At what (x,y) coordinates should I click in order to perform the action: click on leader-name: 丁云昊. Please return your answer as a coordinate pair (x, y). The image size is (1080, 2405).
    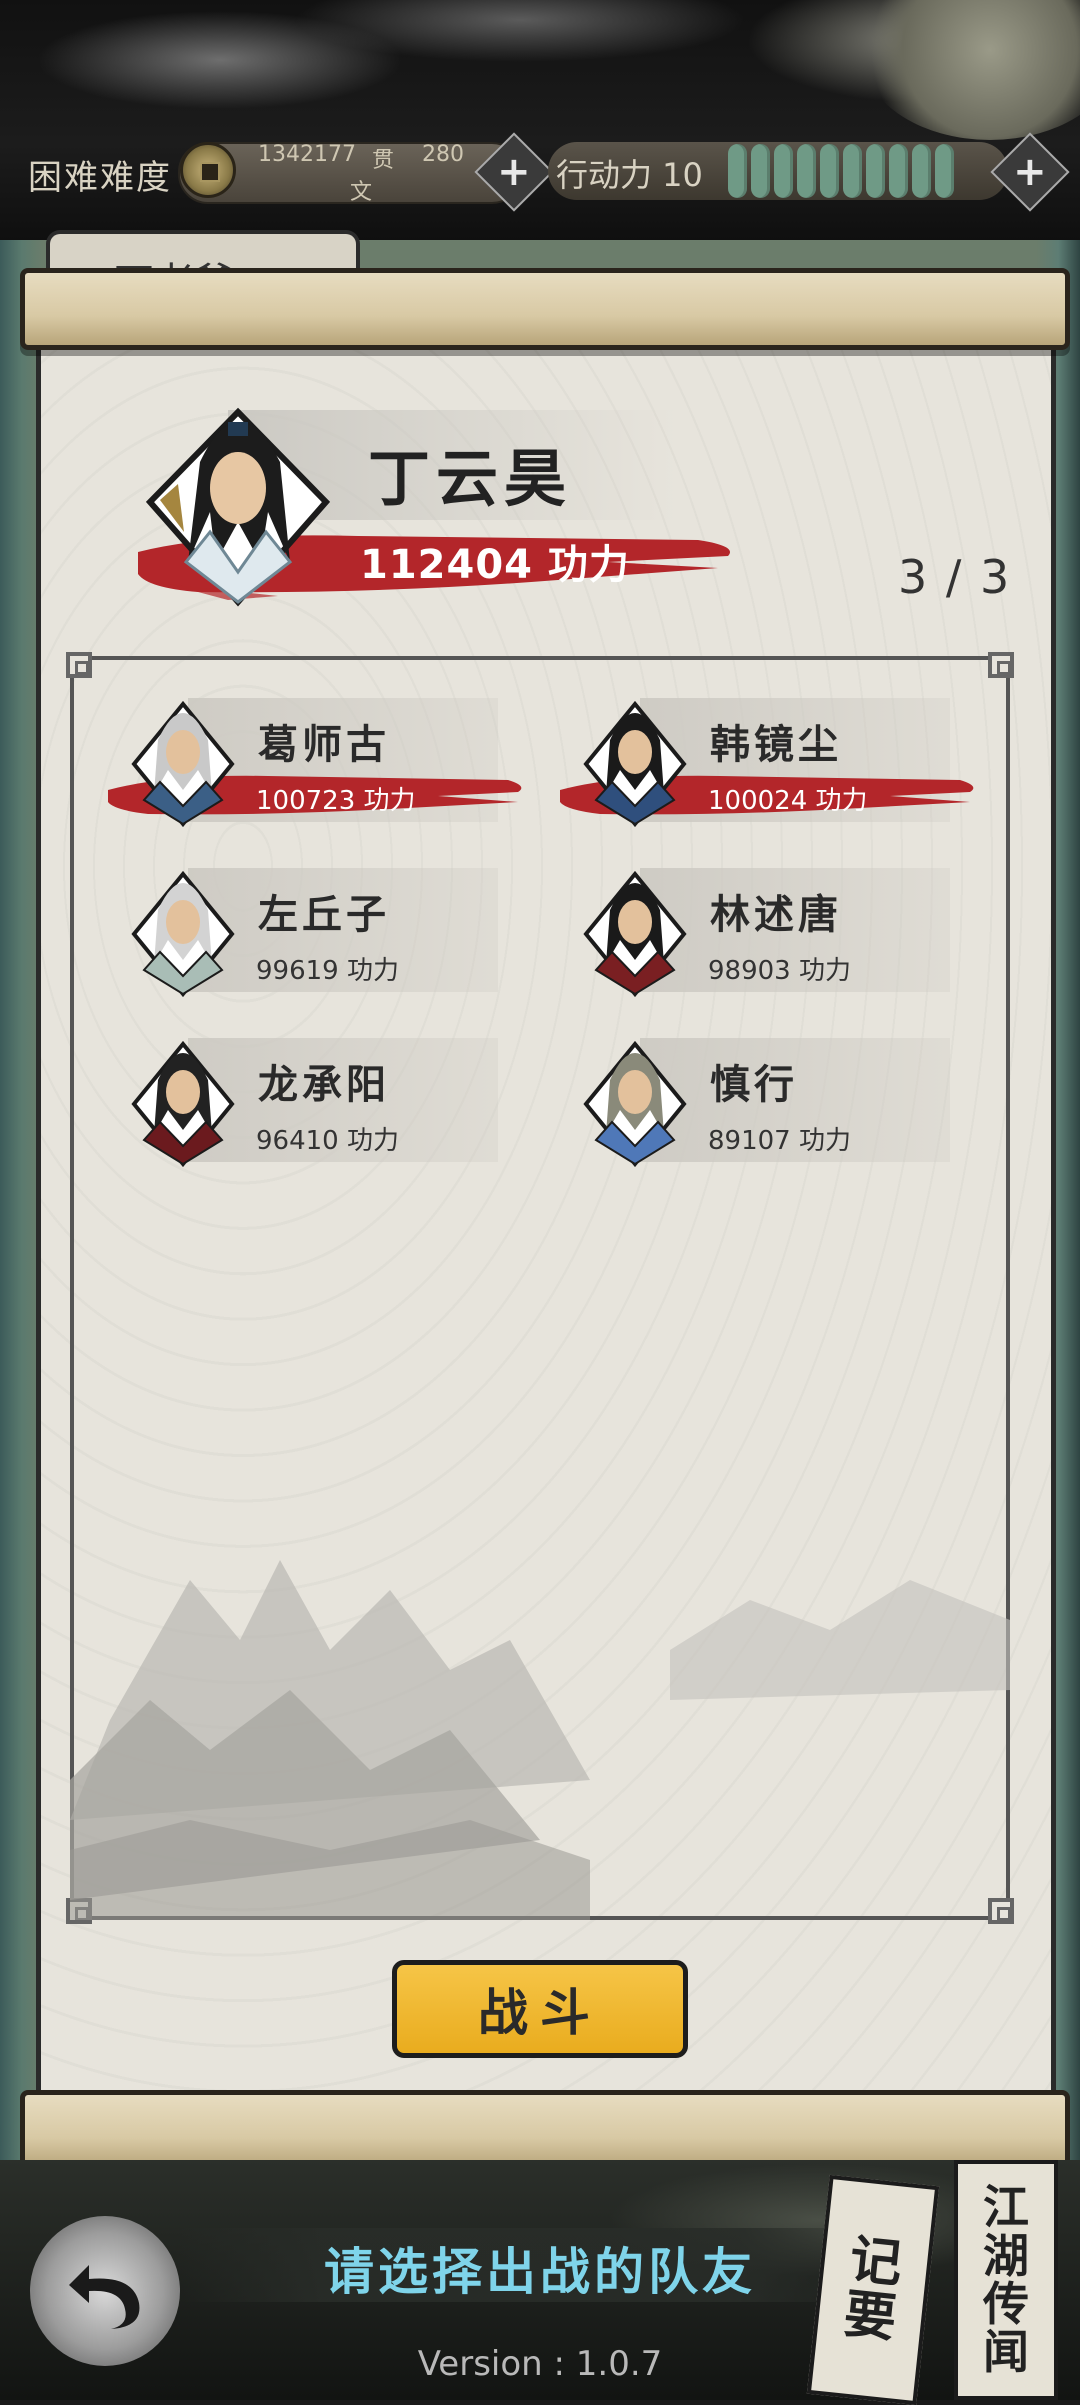
    Looking at the image, I should click on (470, 478).